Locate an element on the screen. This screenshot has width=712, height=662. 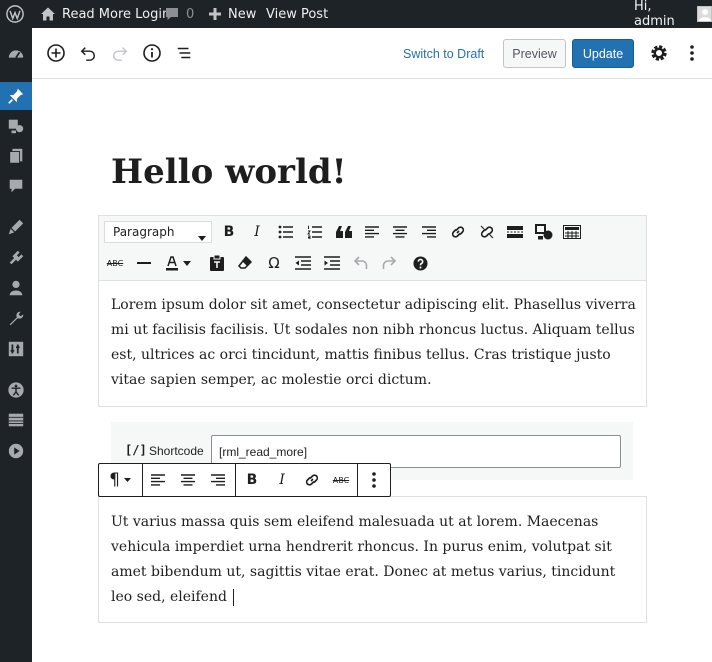
comments-icon is located at coordinates (16, 186).